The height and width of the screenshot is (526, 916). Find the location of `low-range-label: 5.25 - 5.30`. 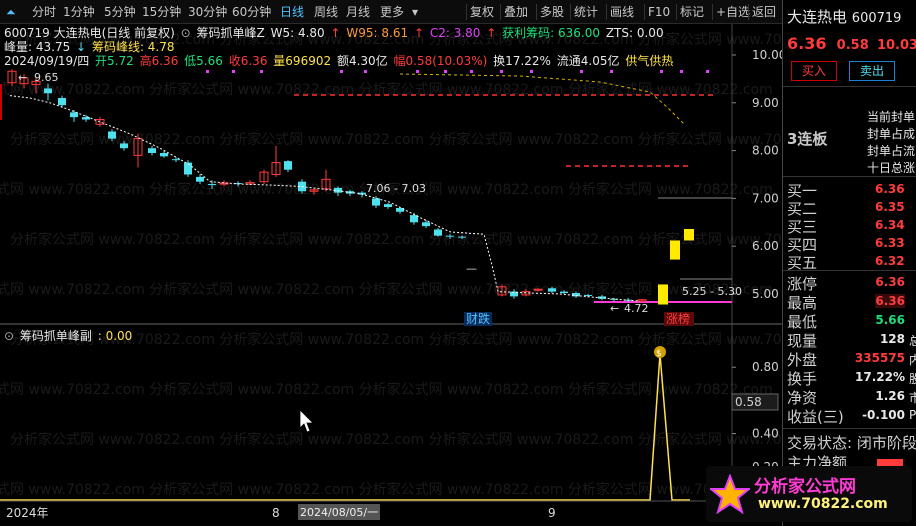

low-range-label: 5.25 - 5.30 is located at coordinates (712, 291).